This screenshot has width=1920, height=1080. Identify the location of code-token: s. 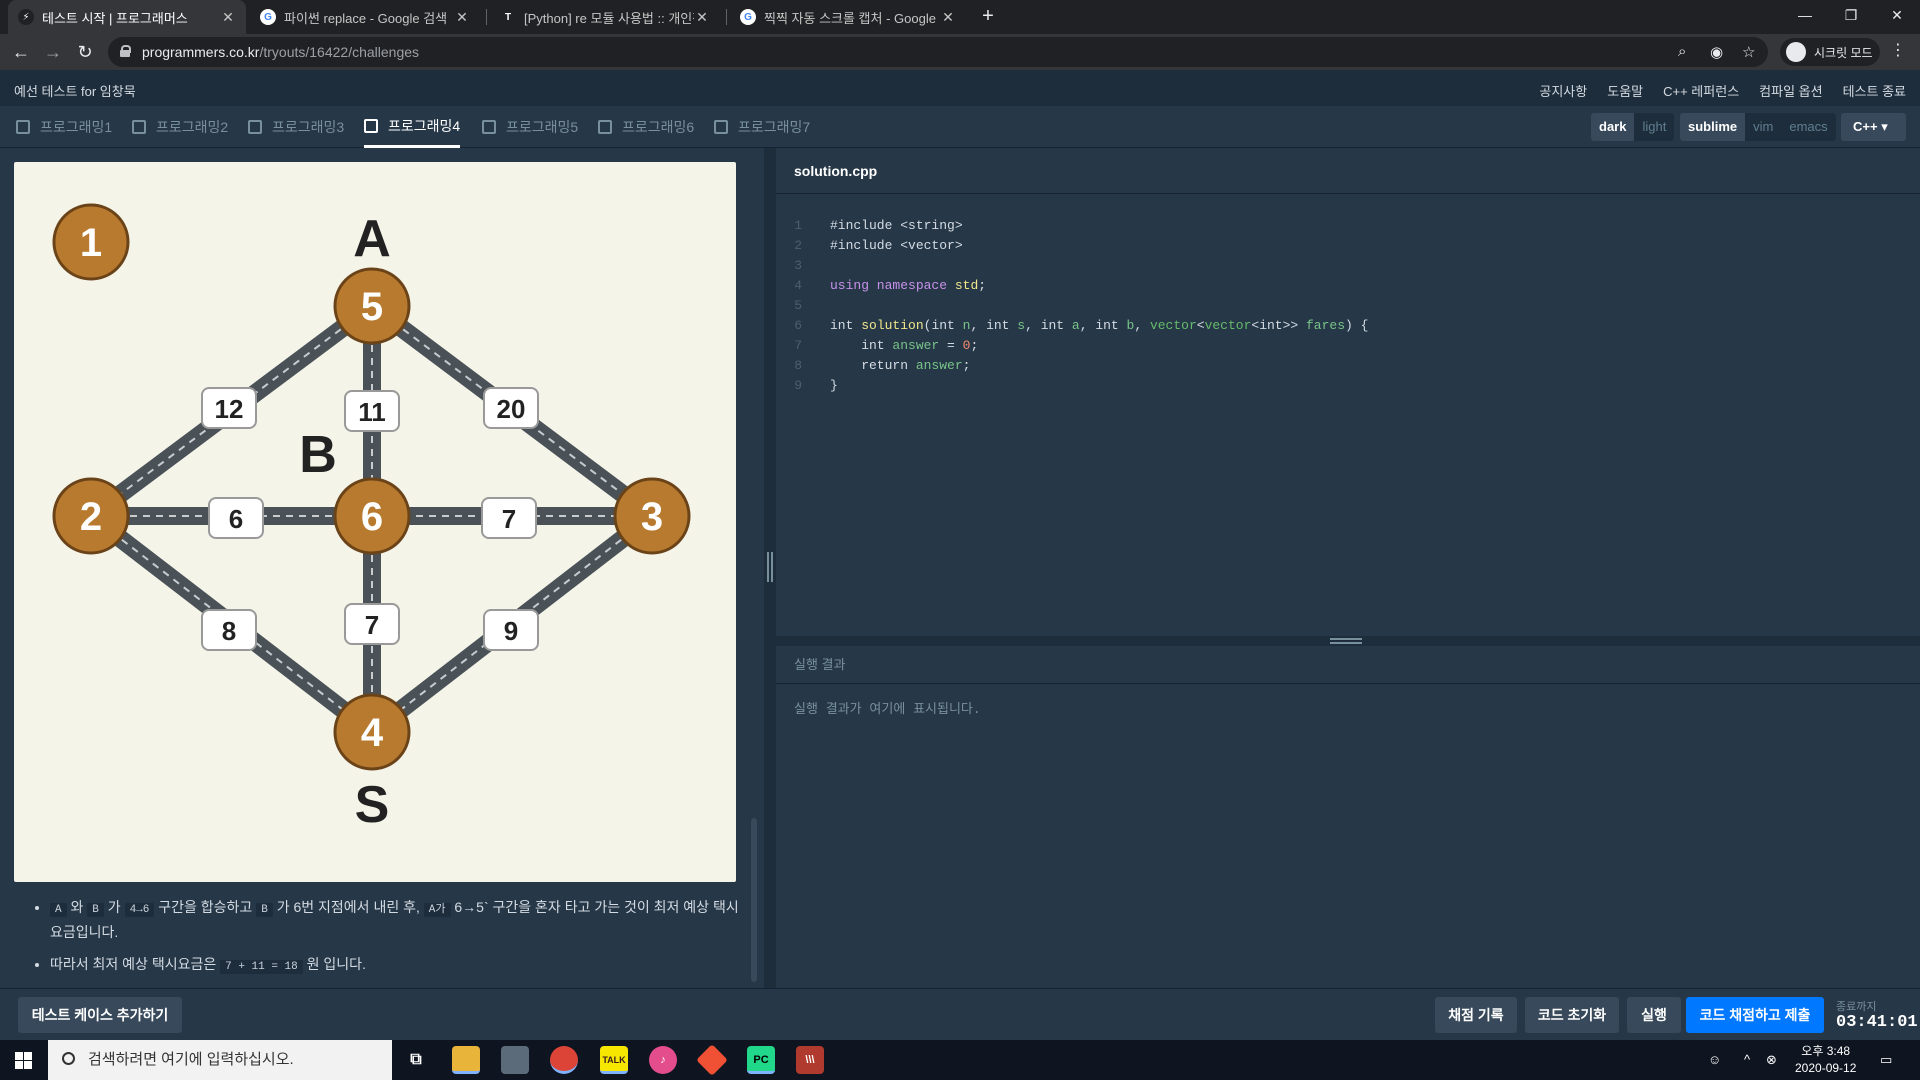
(1021, 325).